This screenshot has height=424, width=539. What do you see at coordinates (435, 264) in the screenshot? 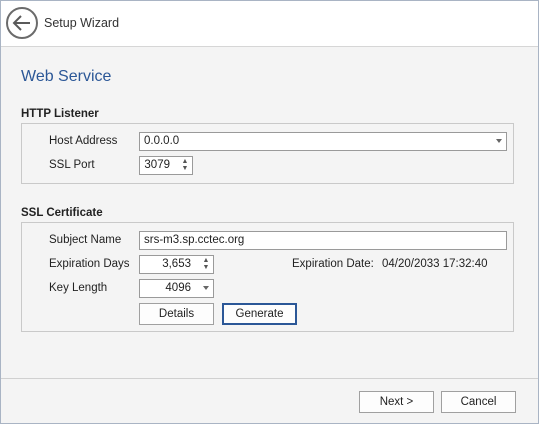
I see `expiration-date-value: 04/20/2033 17:32:40` at bounding box center [435, 264].